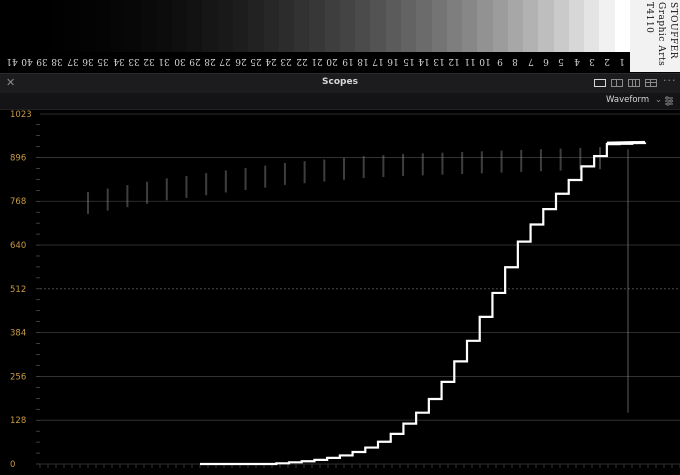 This screenshot has width=680, height=475. What do you see at coordinates (670, 80) in the screenshot?
I see `more-options-icon: ···` at bounding box center [670, 80].